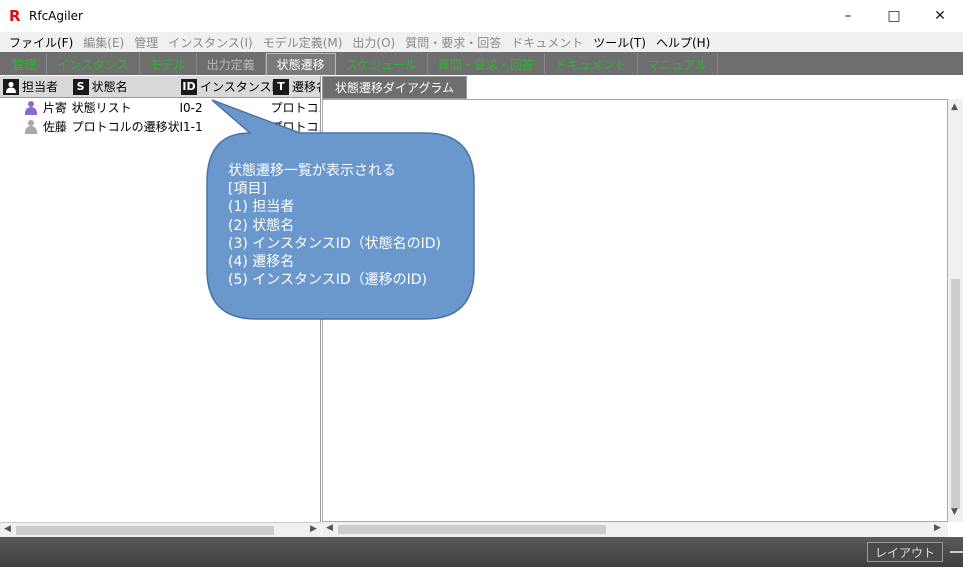 This screenshot has height=567, width=963. Describe the element at coordinates (210, 42) in the screenshot. I see `menu-instance: インスタンス(I)` at that location.